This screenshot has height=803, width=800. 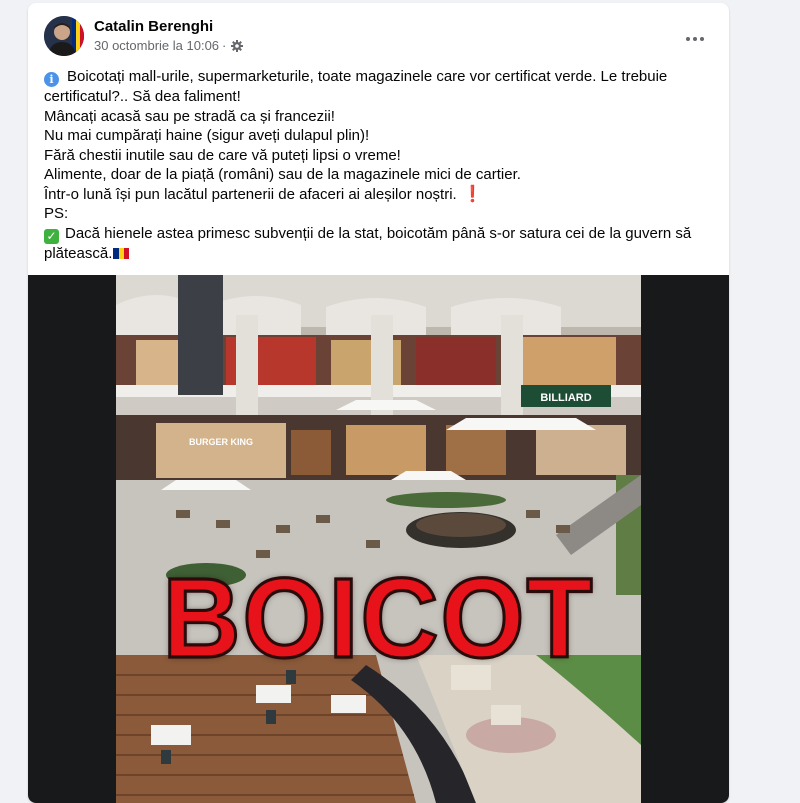 I want to click on post-meta: 30 octombrie la 10:06 ·, so click(x=169, y=45).